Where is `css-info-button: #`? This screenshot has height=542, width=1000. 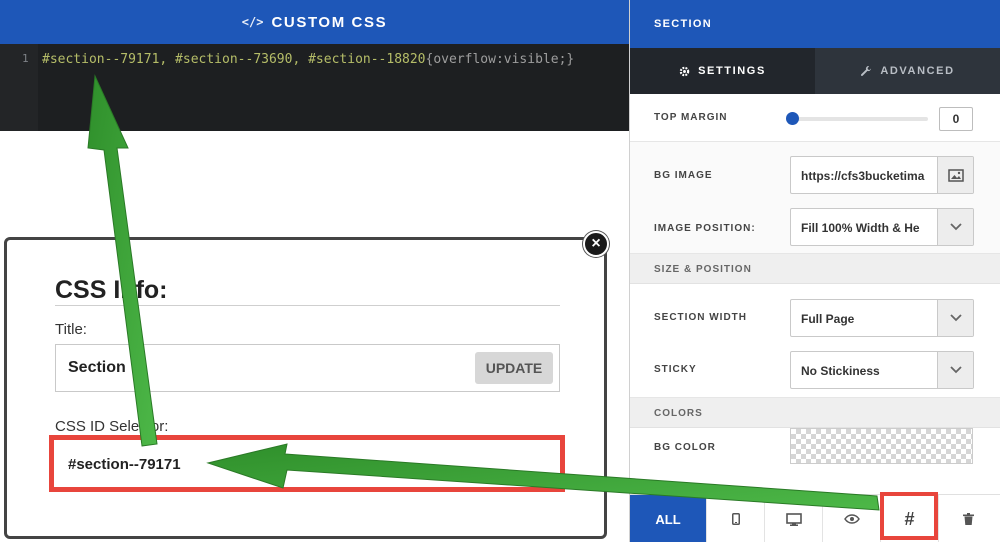 css-info-button: # is located at coordinates (910, 518).